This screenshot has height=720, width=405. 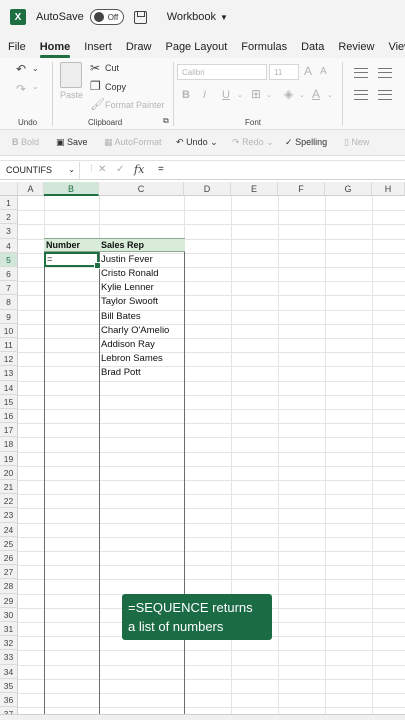 I want to click on row-header-27: 27, so click(x=9, y=572).